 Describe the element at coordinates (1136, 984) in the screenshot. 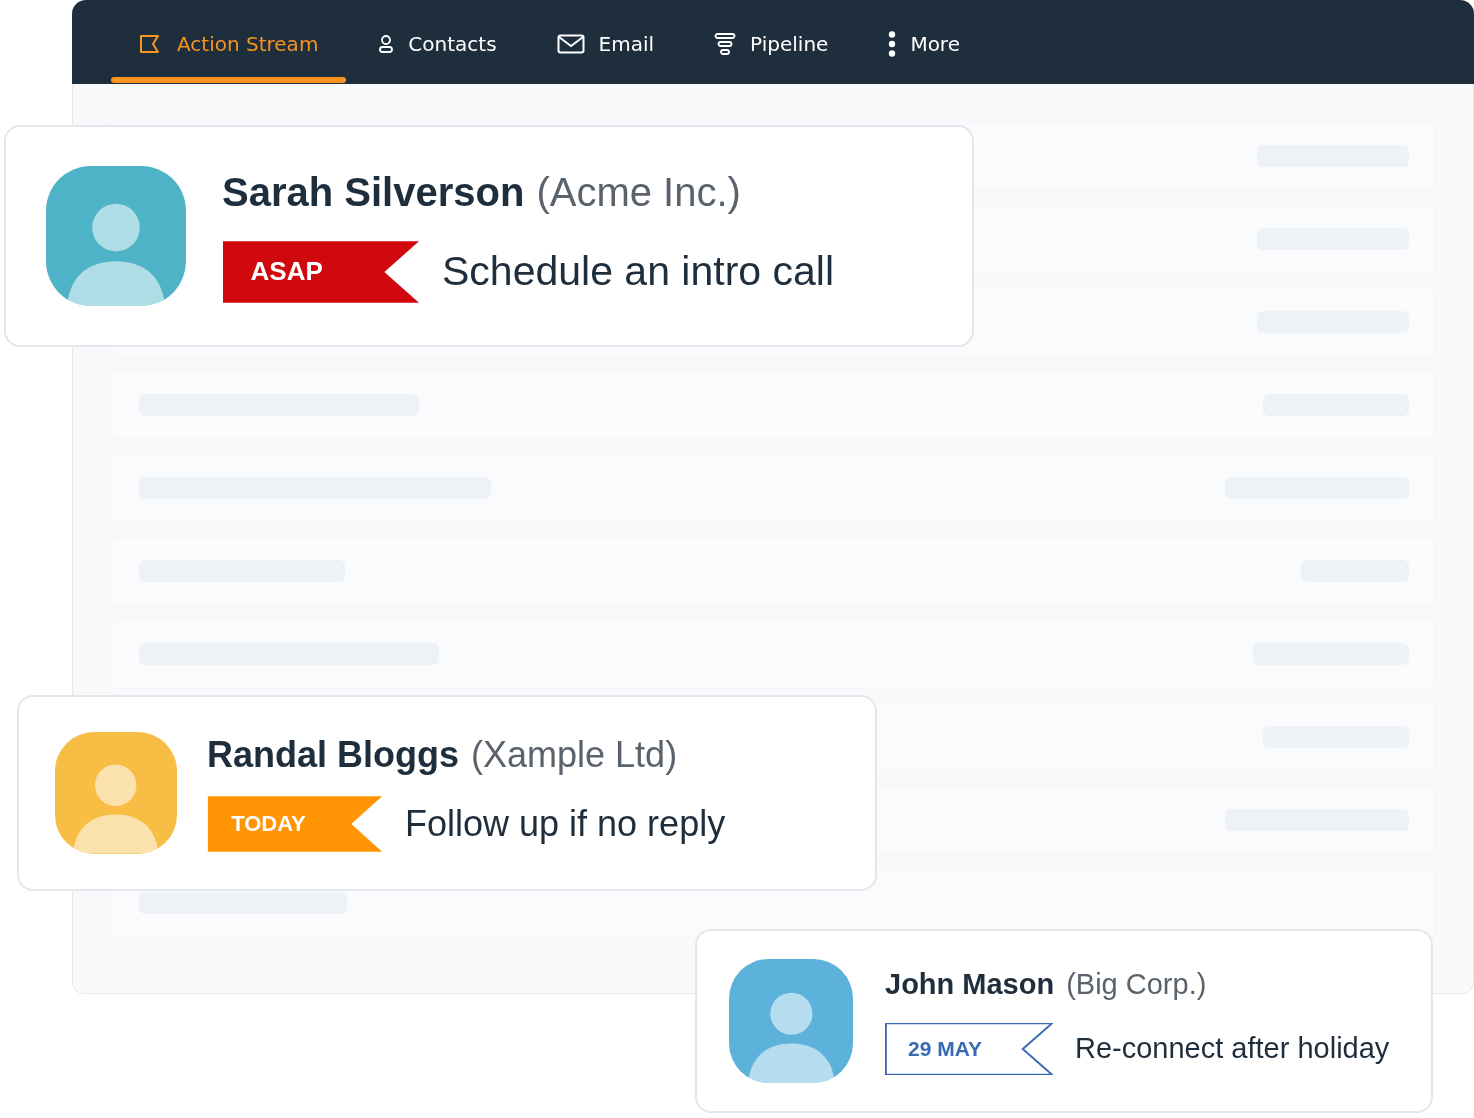

I see `company-name: (Big Corp.)` at that location.